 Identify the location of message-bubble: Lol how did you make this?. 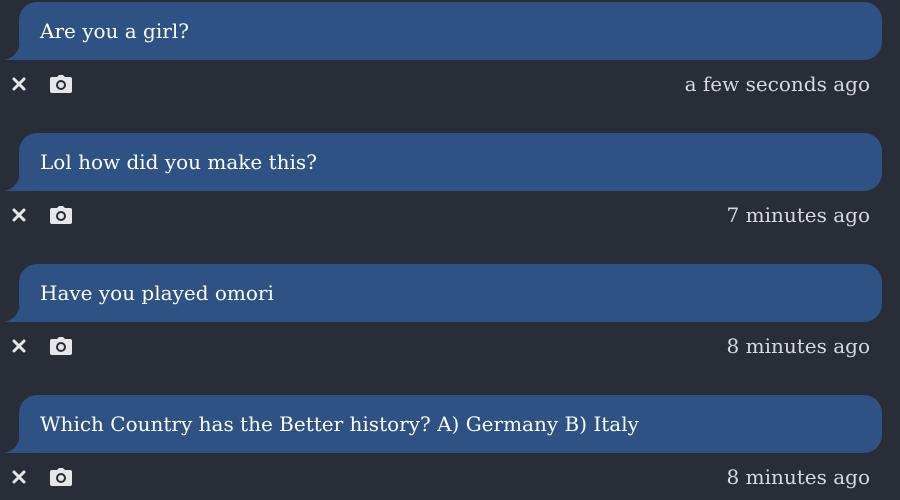
(450, 162).